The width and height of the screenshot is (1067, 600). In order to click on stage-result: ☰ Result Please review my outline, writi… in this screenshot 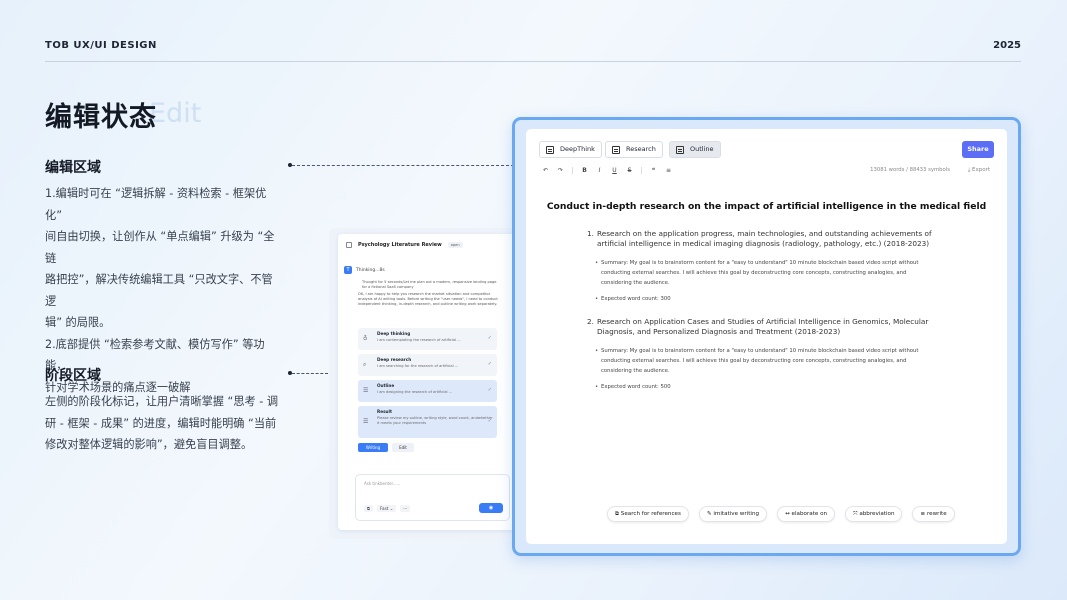, I will do `click(427, 422)`.